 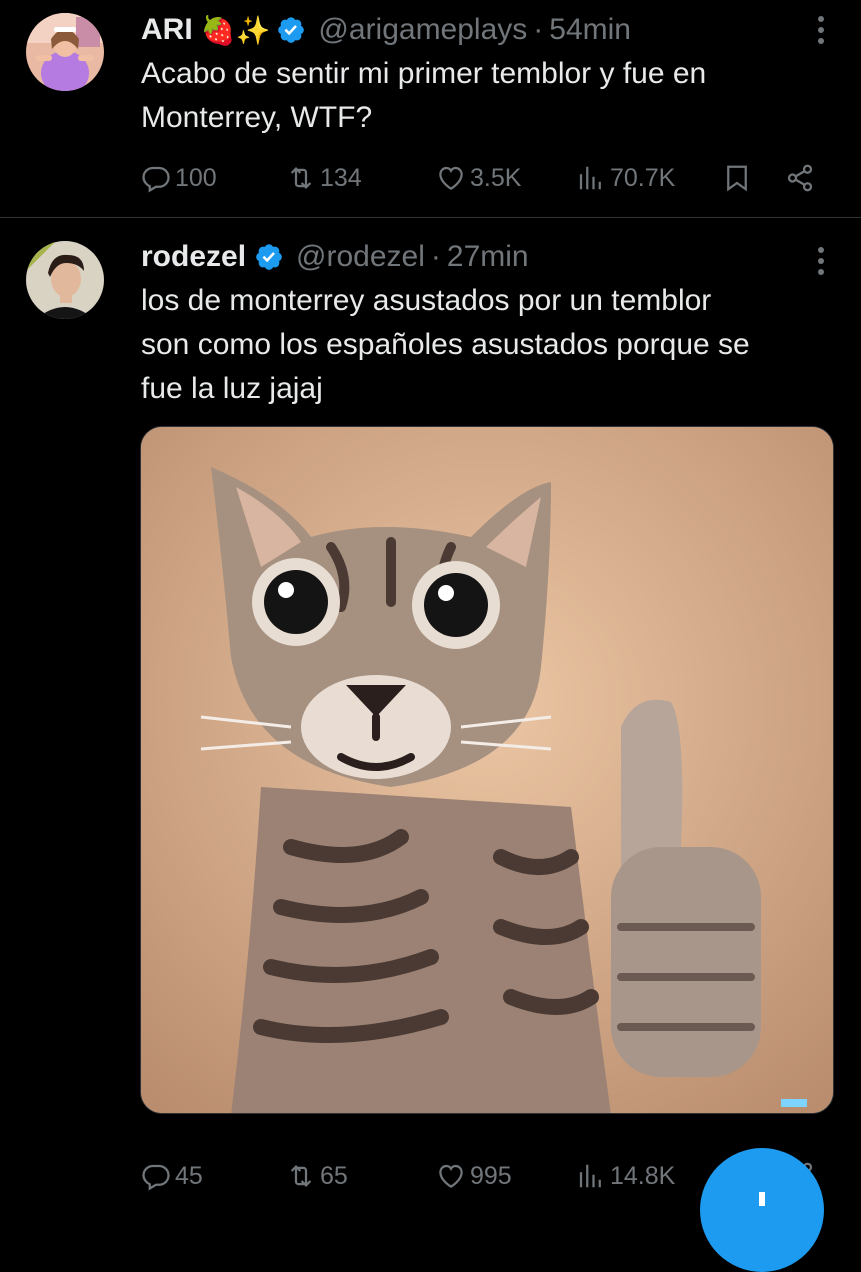 I want to click on like-count: 995, so click(x=491, y=1175).